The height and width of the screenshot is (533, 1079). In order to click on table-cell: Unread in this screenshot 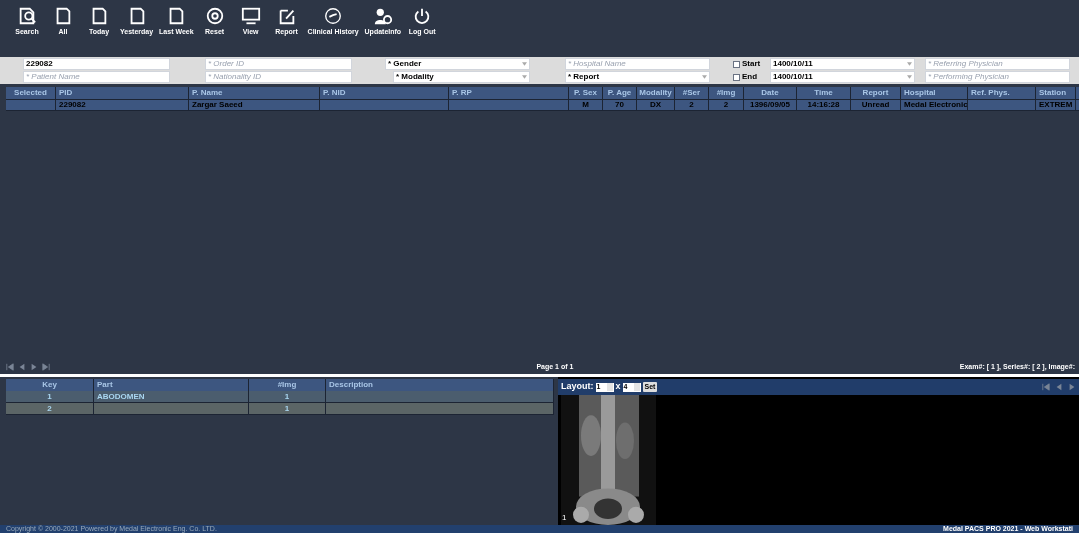, I will do `click(876, 105)`.